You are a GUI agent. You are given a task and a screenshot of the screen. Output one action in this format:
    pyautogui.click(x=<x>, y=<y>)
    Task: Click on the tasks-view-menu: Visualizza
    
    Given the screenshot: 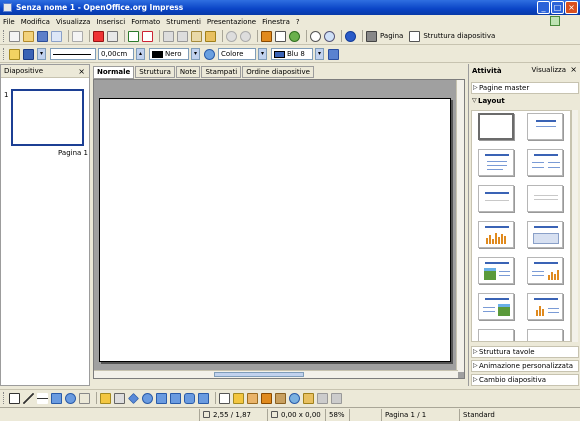 What is the action you would take?
    pyautogui.click(x=549, y=70)
    